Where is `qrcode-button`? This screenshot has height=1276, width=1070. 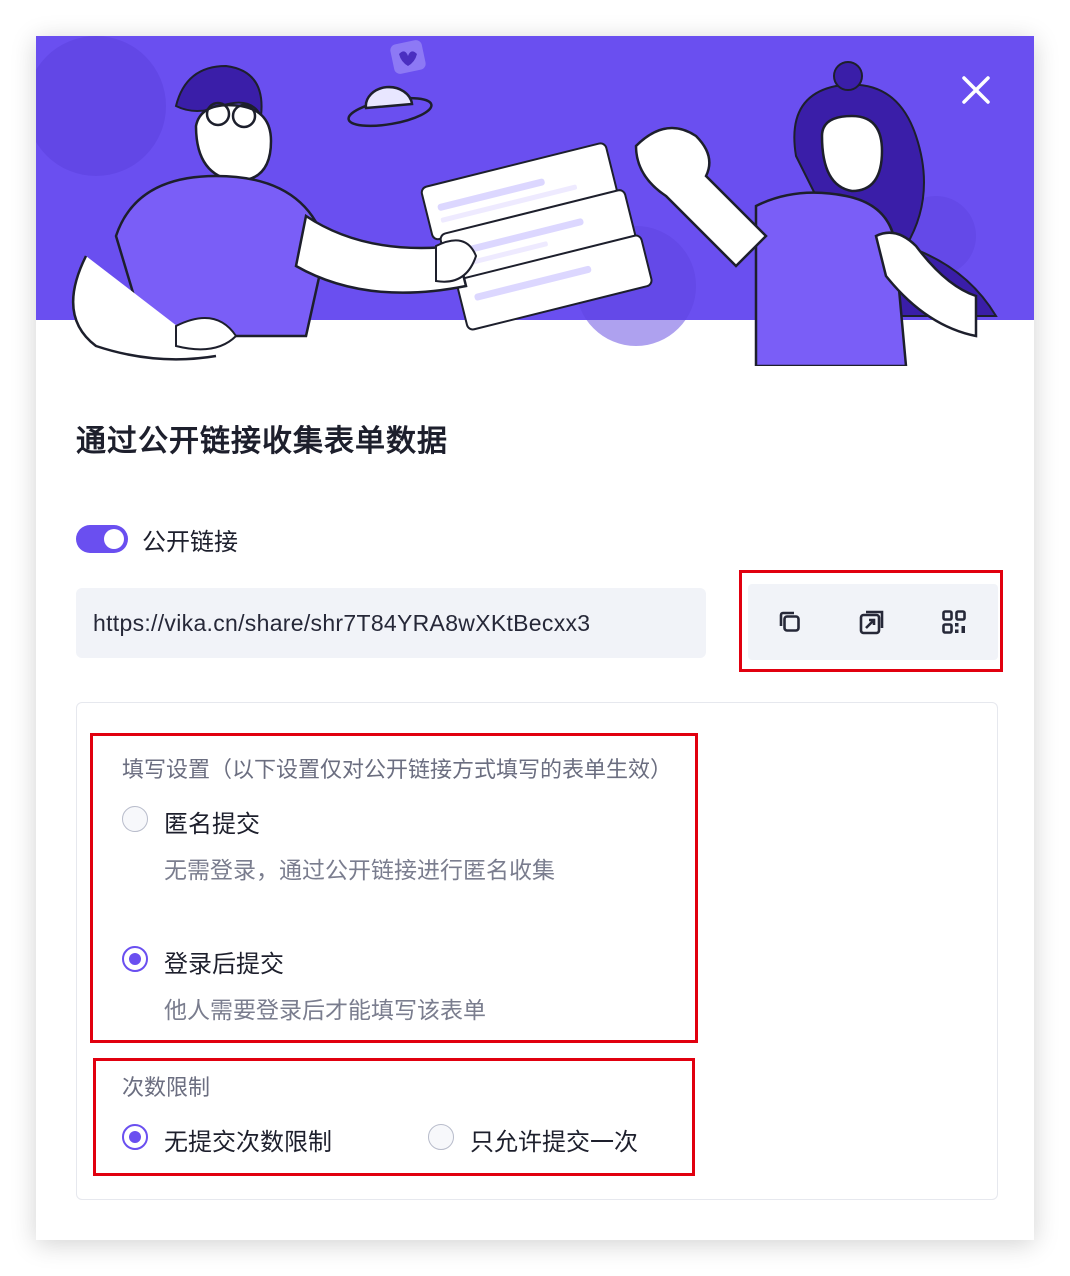 qrcode-button is located at coordinates (954, 622).